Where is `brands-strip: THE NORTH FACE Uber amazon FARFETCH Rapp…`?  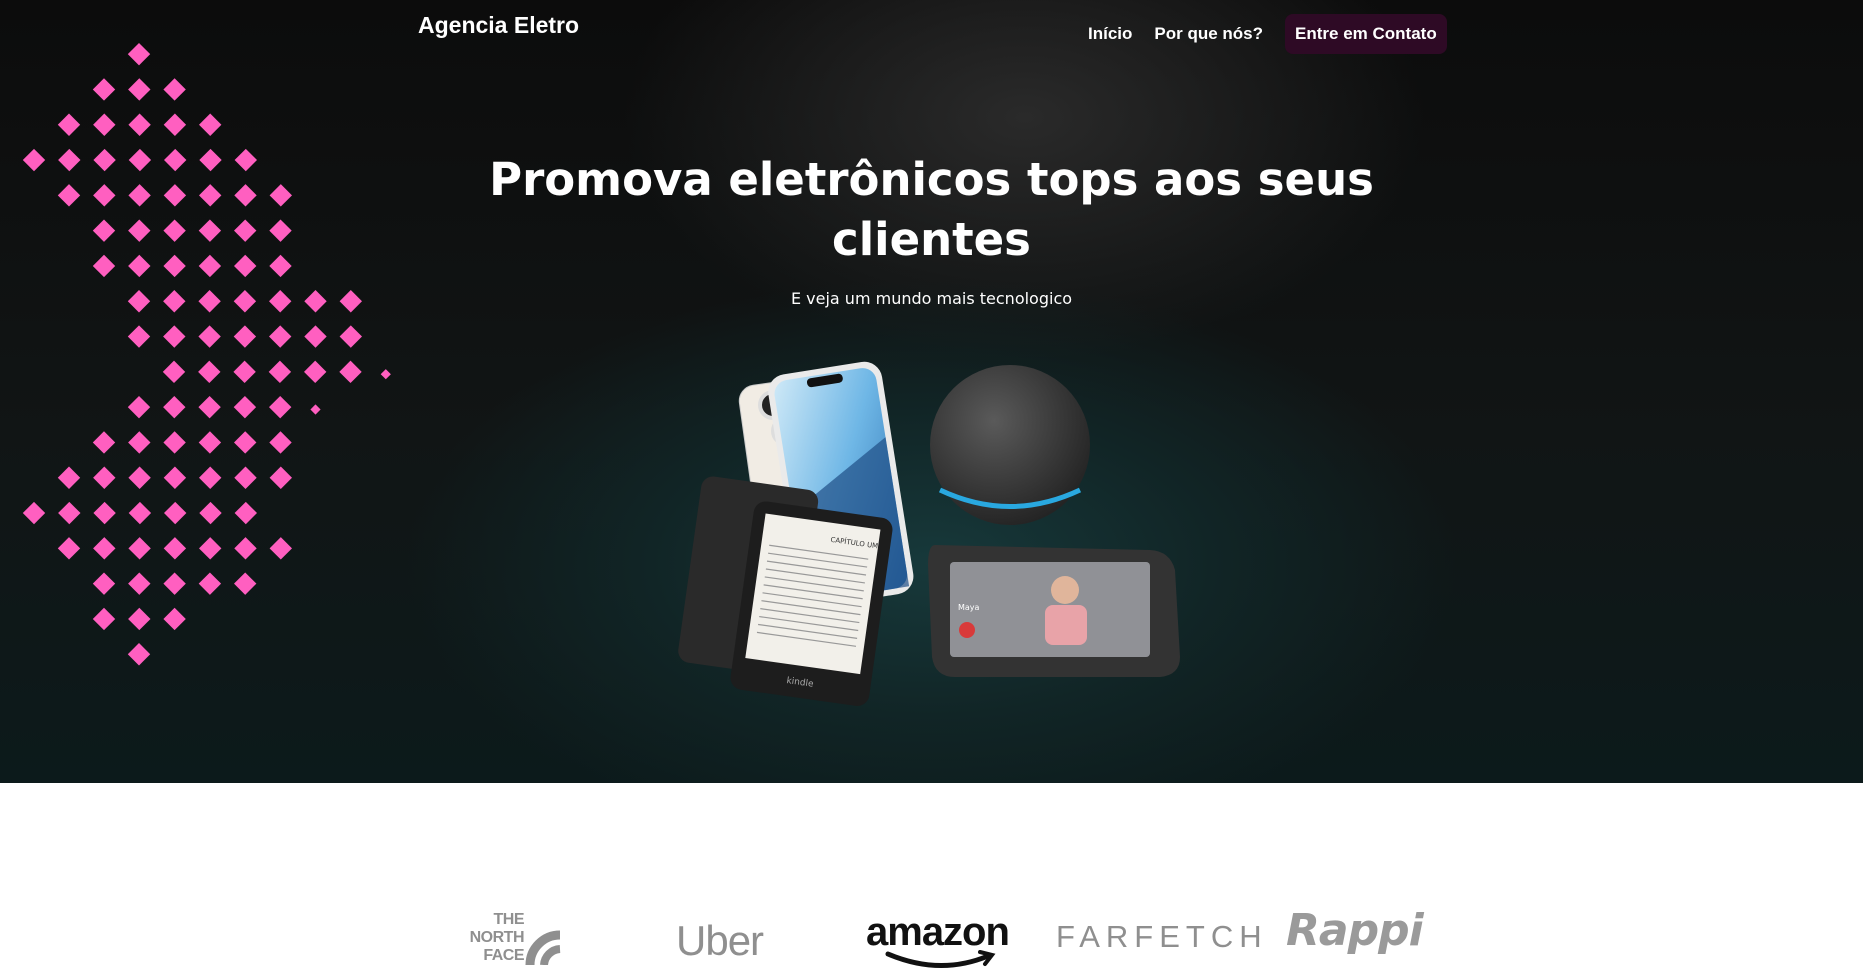
brands-strip: THE NORTH FACE Uber amazon FARFETCH Rapp… is located at coordinates (931, 937).